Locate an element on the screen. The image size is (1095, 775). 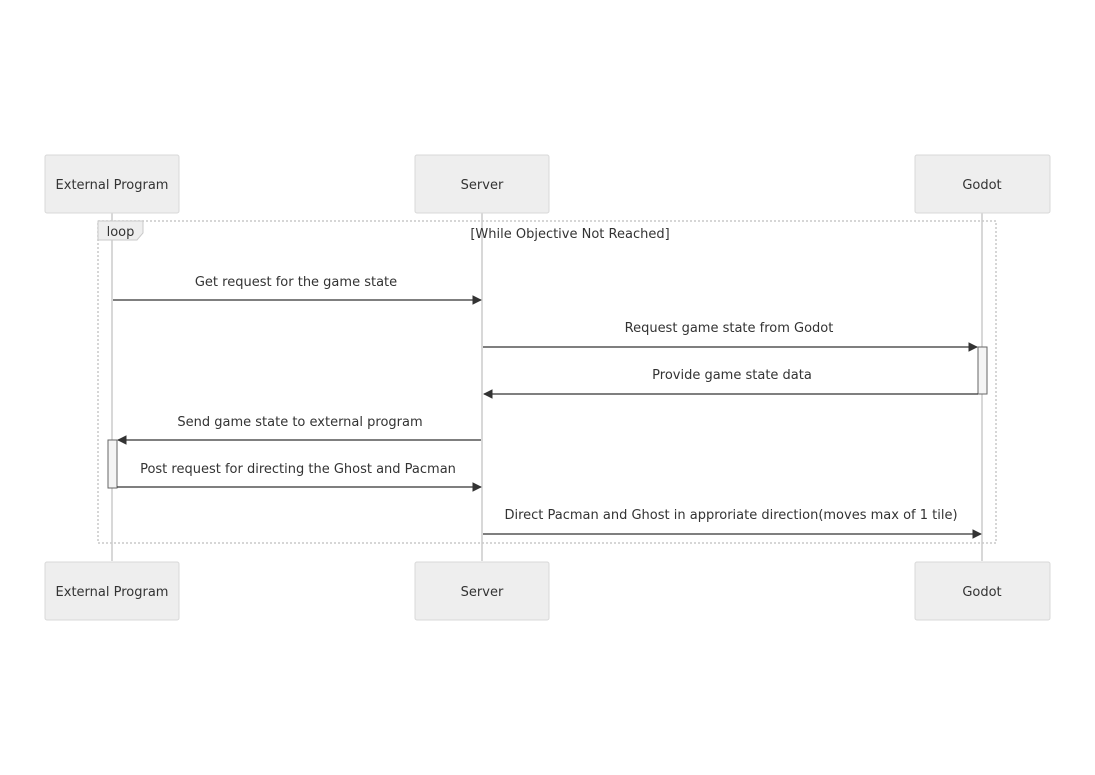
activation-external-program is located at coordinates (112, 464).